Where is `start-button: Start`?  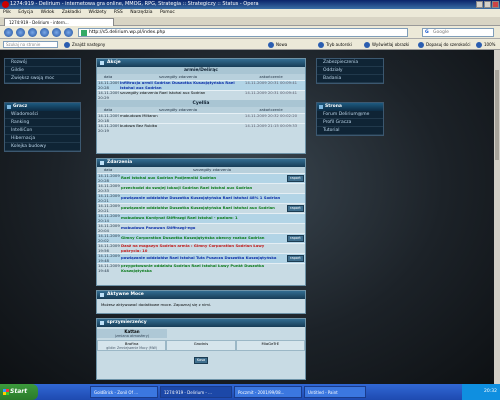 start-button: Start is located at coordinates (19, 392).